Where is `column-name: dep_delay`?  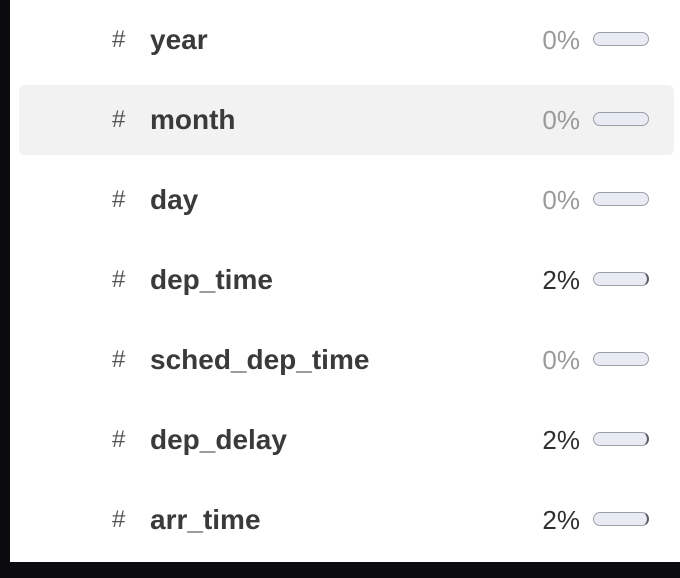 column-name: dep_delay is located at coordinates (218, 439).